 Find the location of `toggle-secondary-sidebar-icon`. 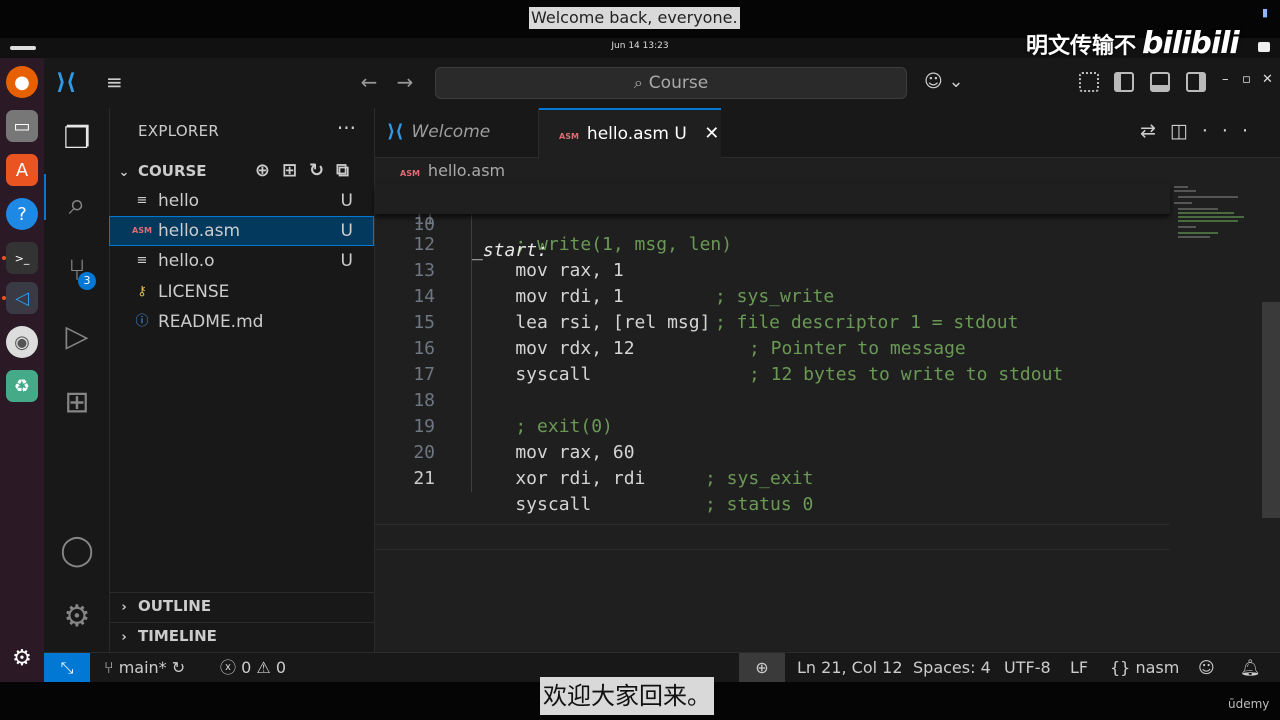

toggle-secondary-sidebar-icon is located at coordinates (1196, 82).